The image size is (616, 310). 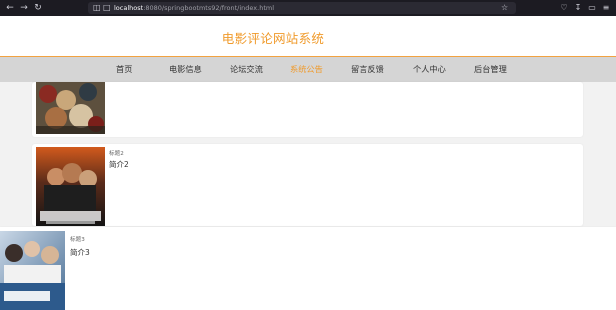 What do you see at coordinates (504, 8) in the screenshot?
I see `star-icon: ☆` at bounding box center [504, 8].